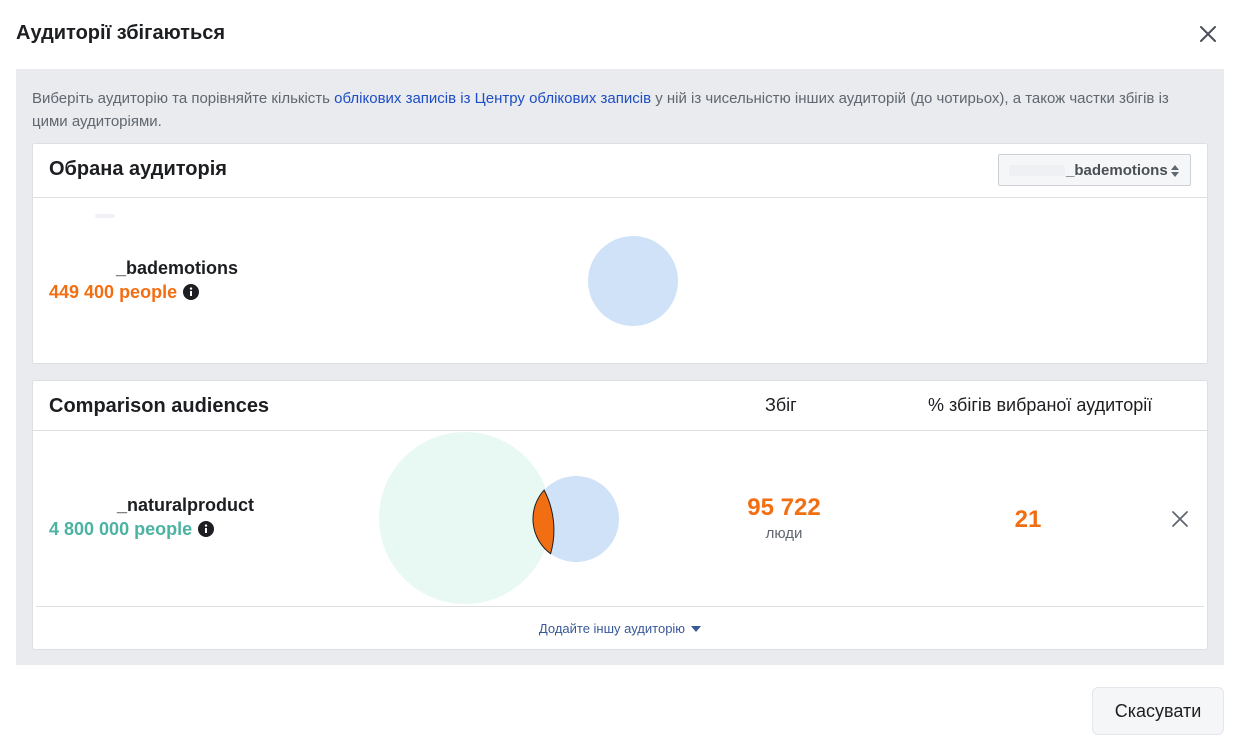 This screenshot has width=1240, height=746. I want to click on overlap-value: 95 722, so click(784, 507).